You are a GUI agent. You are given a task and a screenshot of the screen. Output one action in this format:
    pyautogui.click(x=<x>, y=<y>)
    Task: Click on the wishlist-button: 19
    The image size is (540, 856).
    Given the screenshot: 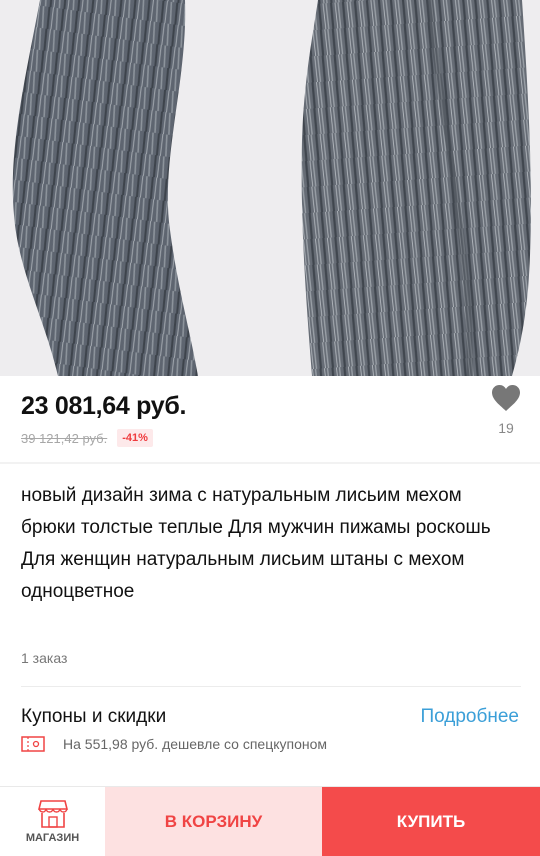 What is the action you would take?
    pyautogui.click(x=506, y=415)
    